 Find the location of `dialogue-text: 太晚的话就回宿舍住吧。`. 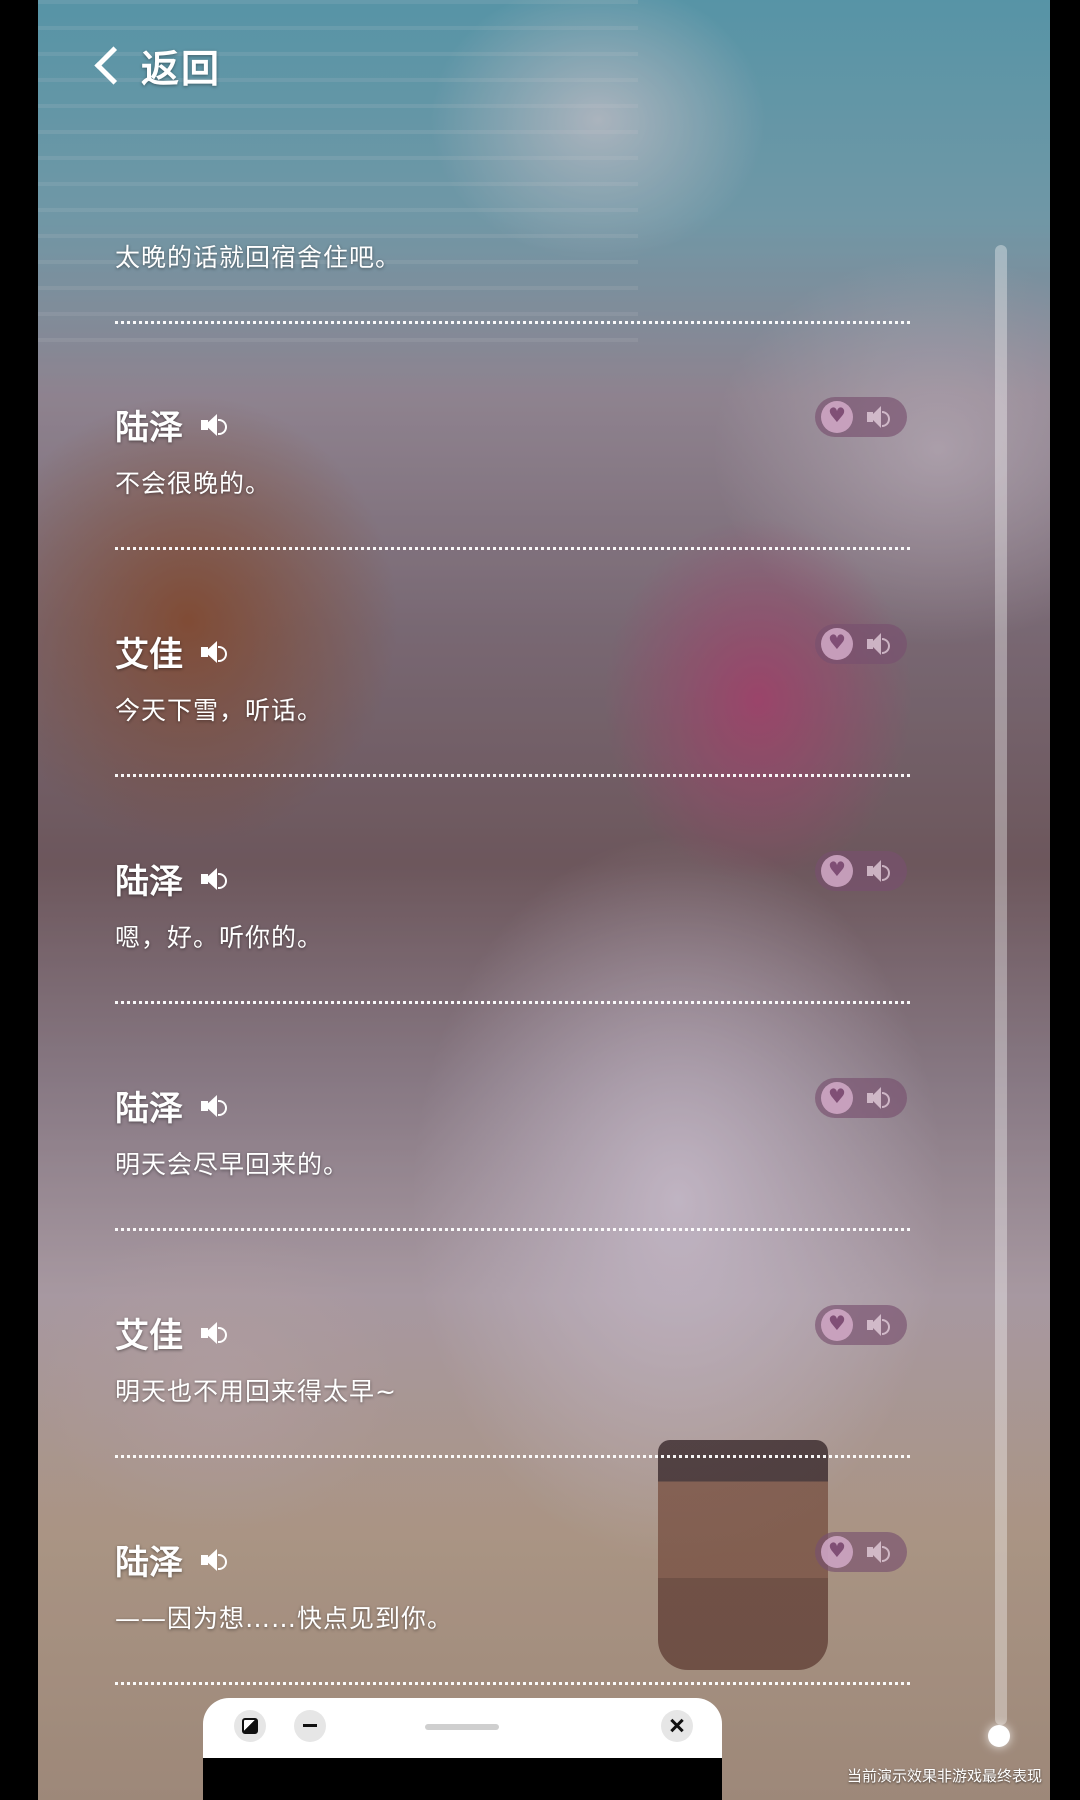

dialogue-text: 太晚的话就回宿舍住吧。 is located at coordinates (258, 257).